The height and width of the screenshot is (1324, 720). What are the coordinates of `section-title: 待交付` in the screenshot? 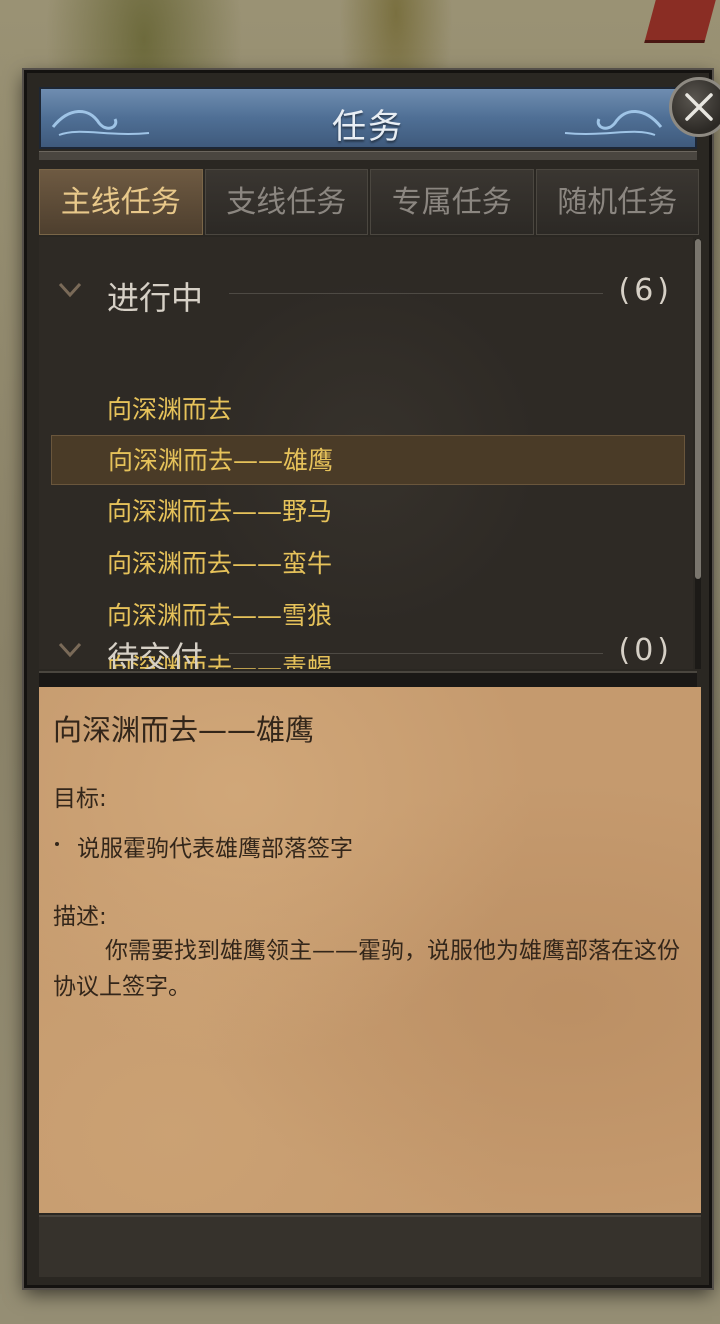 It's located at (155, 654).